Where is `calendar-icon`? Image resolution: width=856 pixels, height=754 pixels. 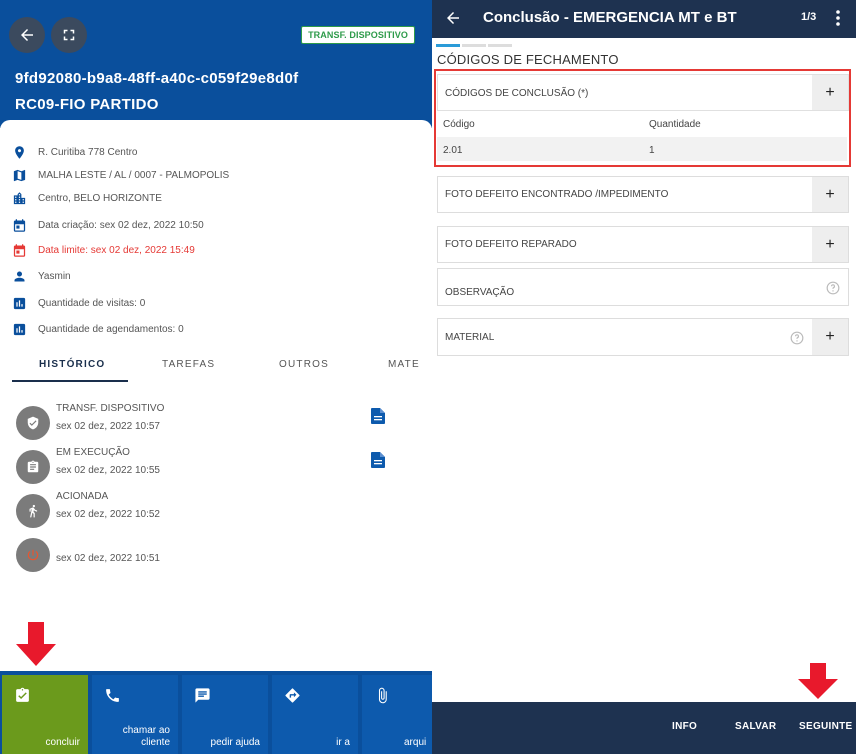
calendar-icon is located at coordinates (19, 225).